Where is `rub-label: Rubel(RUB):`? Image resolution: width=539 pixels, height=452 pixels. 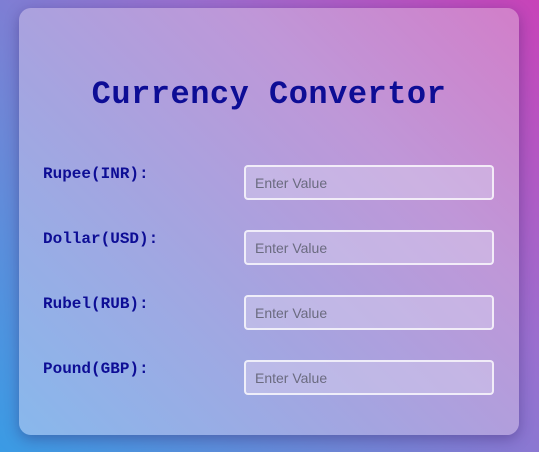
rub-label: Rubel(RUB): is located at coordinates (96, 304).